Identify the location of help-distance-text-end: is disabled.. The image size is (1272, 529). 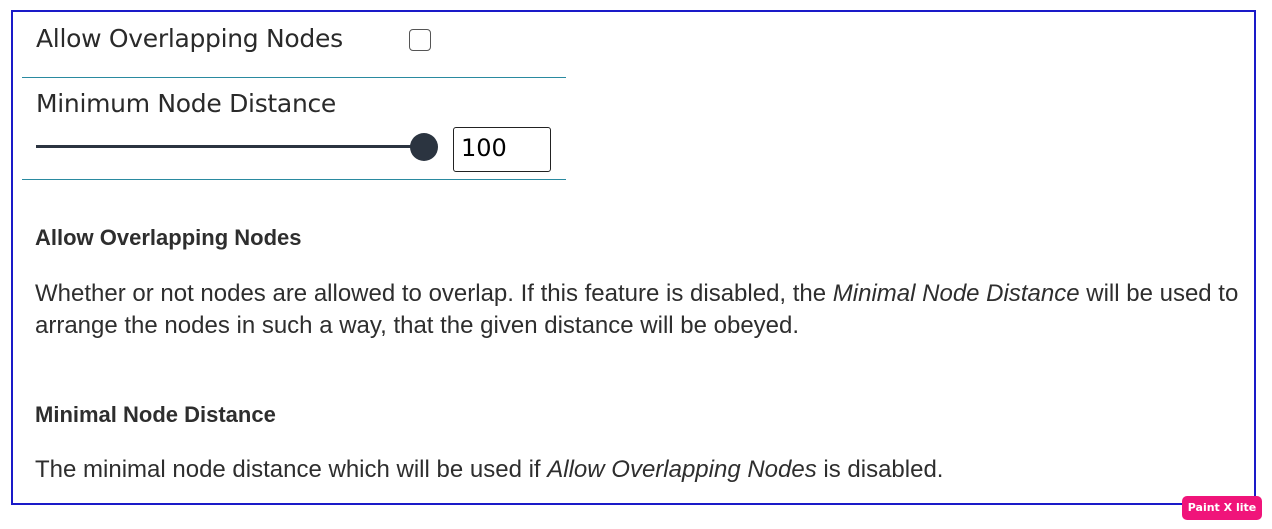
(880, 469).